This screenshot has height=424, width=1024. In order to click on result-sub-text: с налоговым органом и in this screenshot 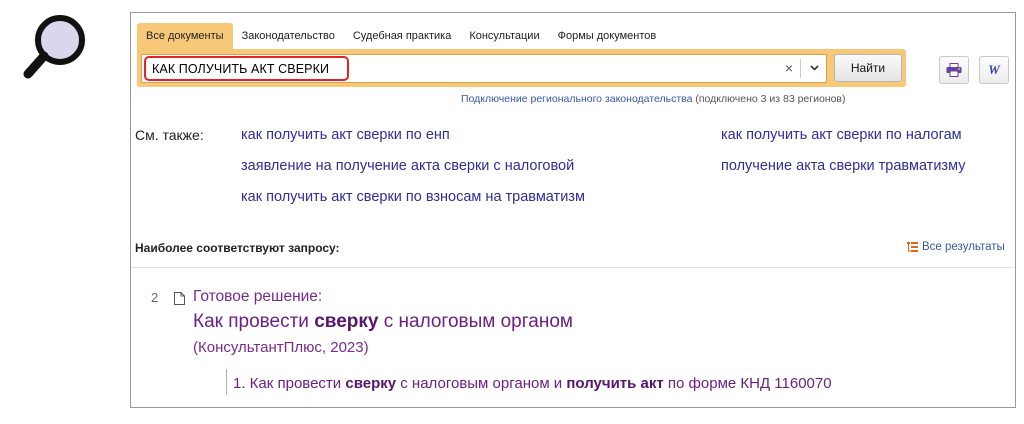, I will do `click(481, 383)`.